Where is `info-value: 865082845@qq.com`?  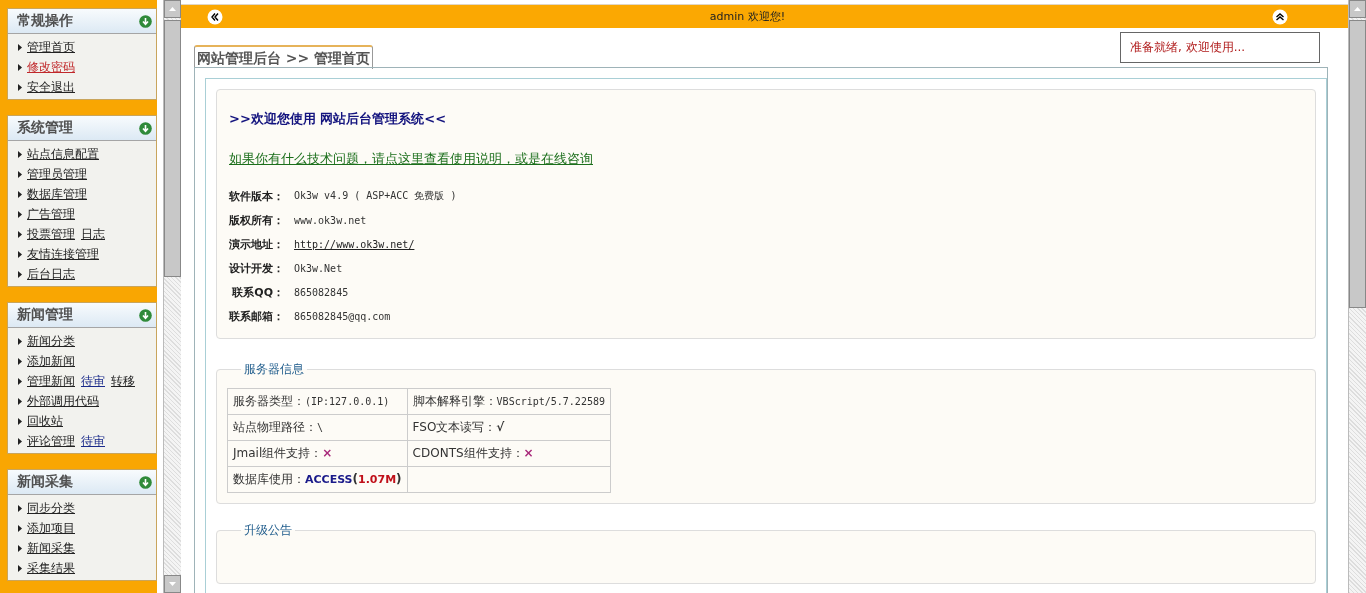 info-value: 865082845@qq.com is located at coordinates (342, 316).